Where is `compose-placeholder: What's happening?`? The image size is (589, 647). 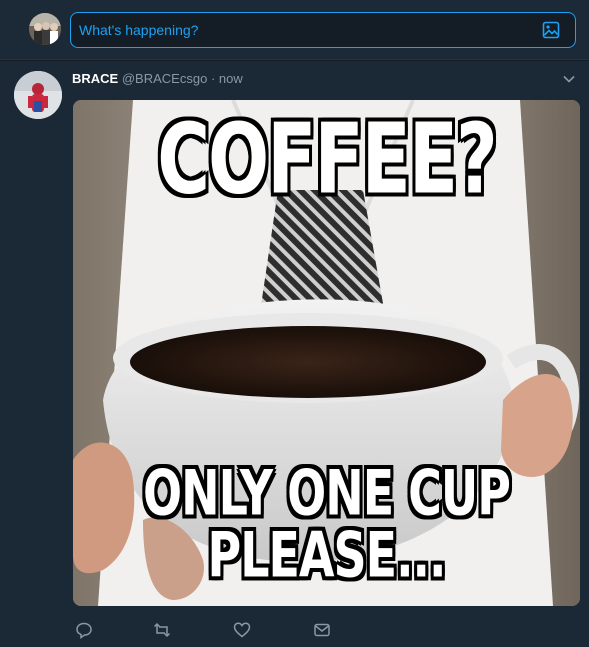
compose-placeholder: What's happening? is located at coordinates (139, 30).